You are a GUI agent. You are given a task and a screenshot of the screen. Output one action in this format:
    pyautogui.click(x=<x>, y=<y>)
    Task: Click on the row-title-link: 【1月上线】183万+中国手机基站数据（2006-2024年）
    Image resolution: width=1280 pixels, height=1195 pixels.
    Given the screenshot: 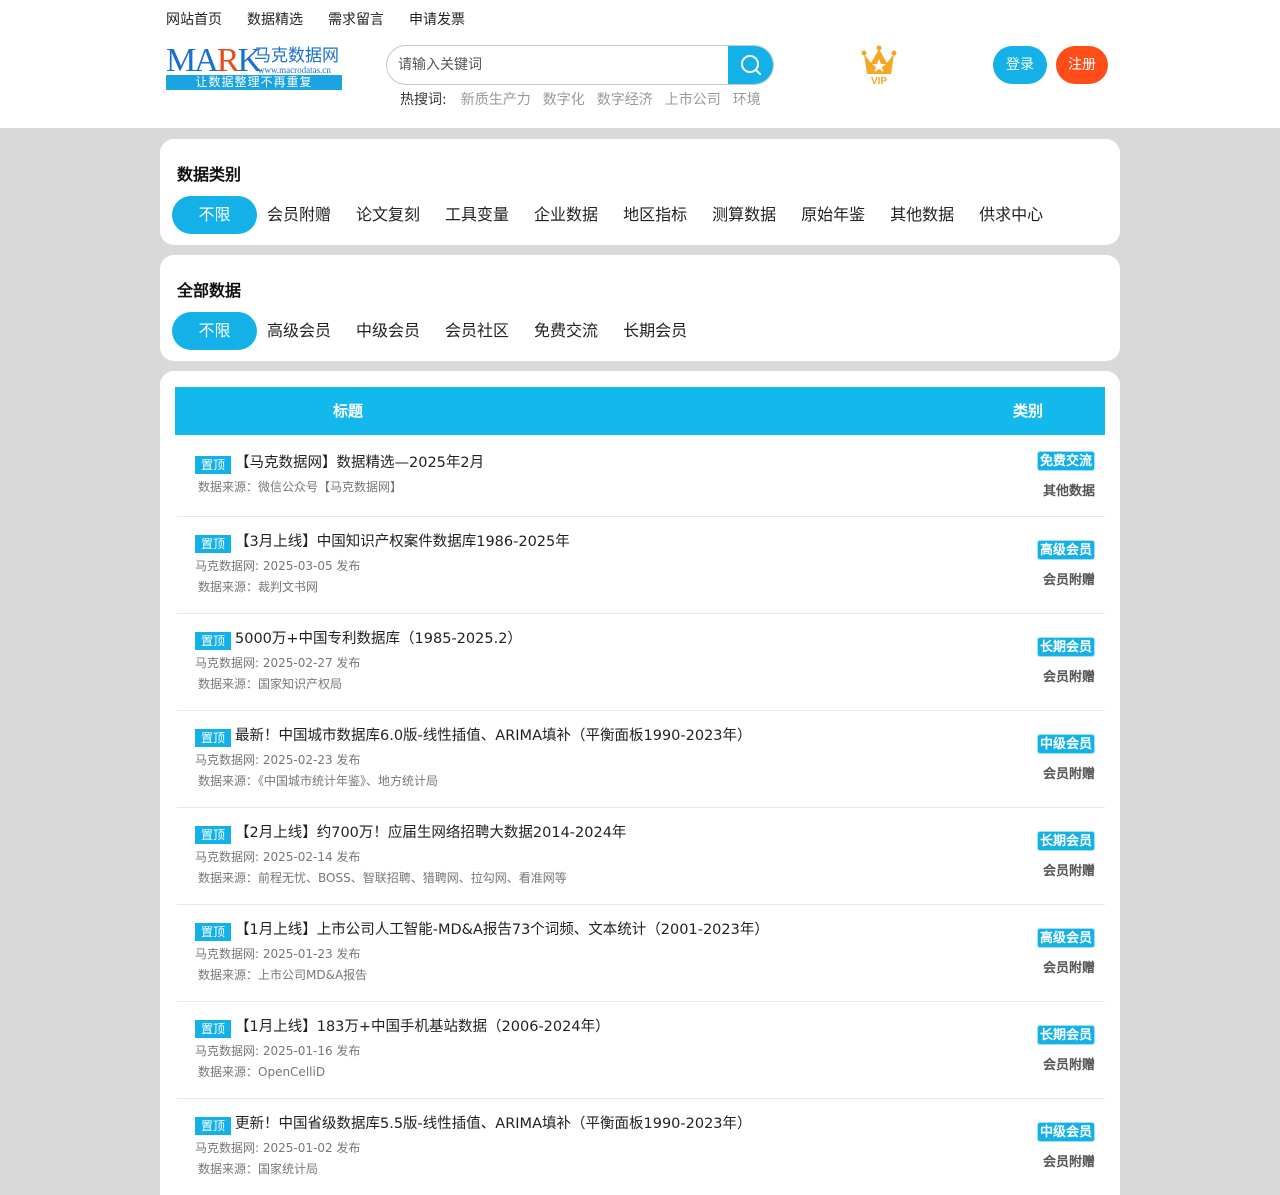 What is the action you would take?
    pyautogui.click(x=422, y=1027)
    